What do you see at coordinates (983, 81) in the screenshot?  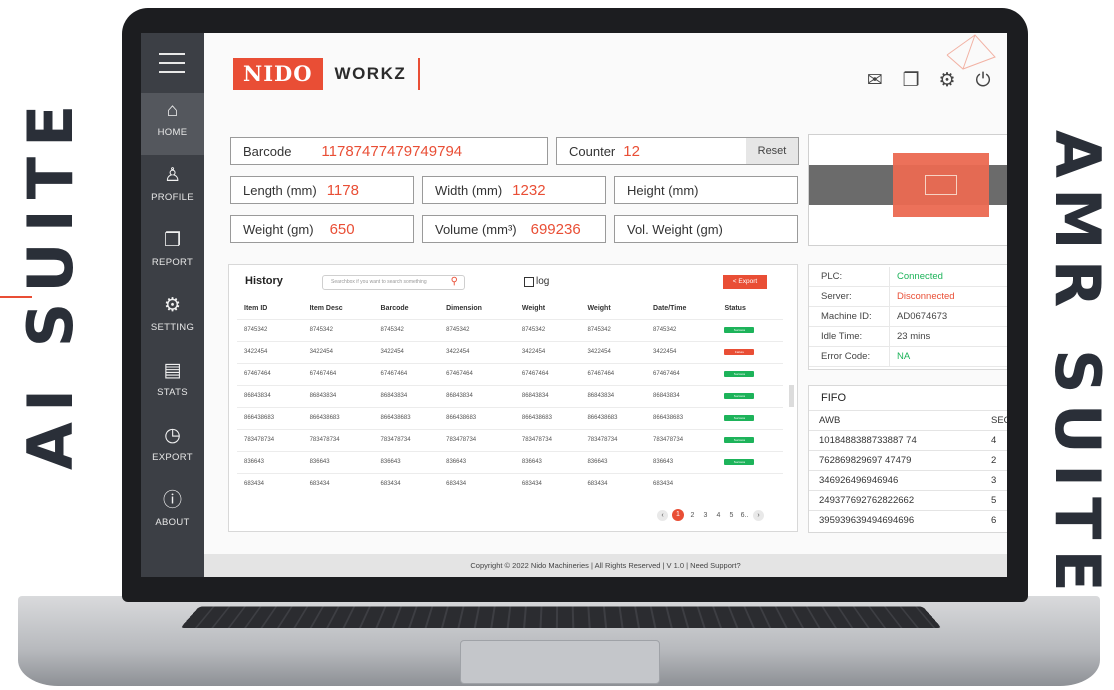 I see `power-icon: ⏻` at bounding box center [983, 81].